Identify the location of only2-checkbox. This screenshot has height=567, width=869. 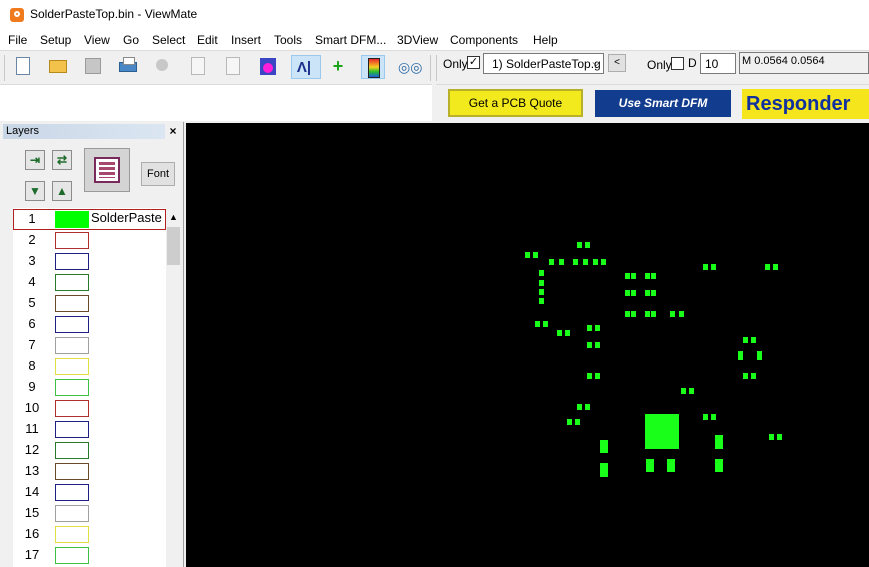
(677, 63).